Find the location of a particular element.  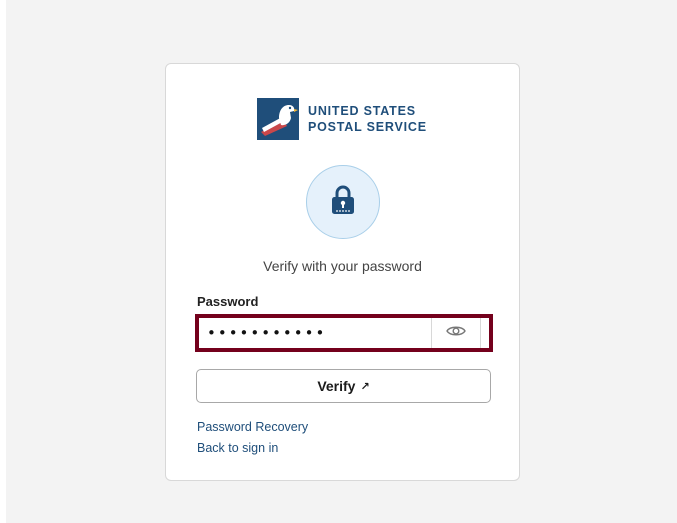

password-label: Password is located at coordinates (228, 301).